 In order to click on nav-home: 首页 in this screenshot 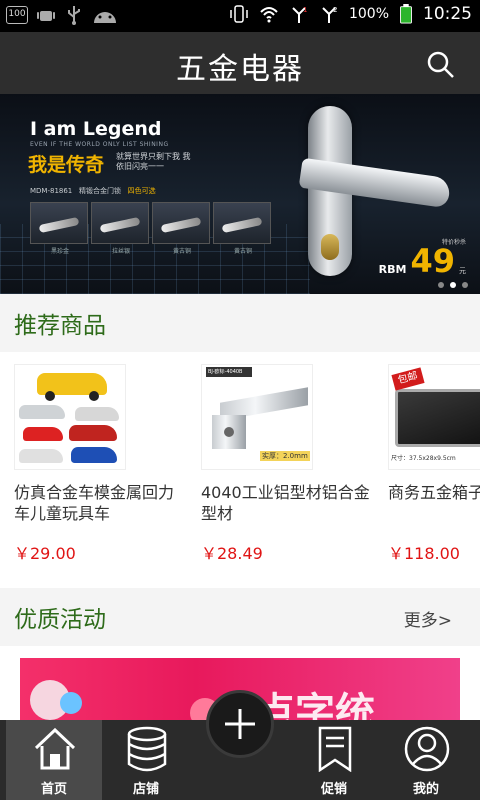, I will do `click(54, 760)`.